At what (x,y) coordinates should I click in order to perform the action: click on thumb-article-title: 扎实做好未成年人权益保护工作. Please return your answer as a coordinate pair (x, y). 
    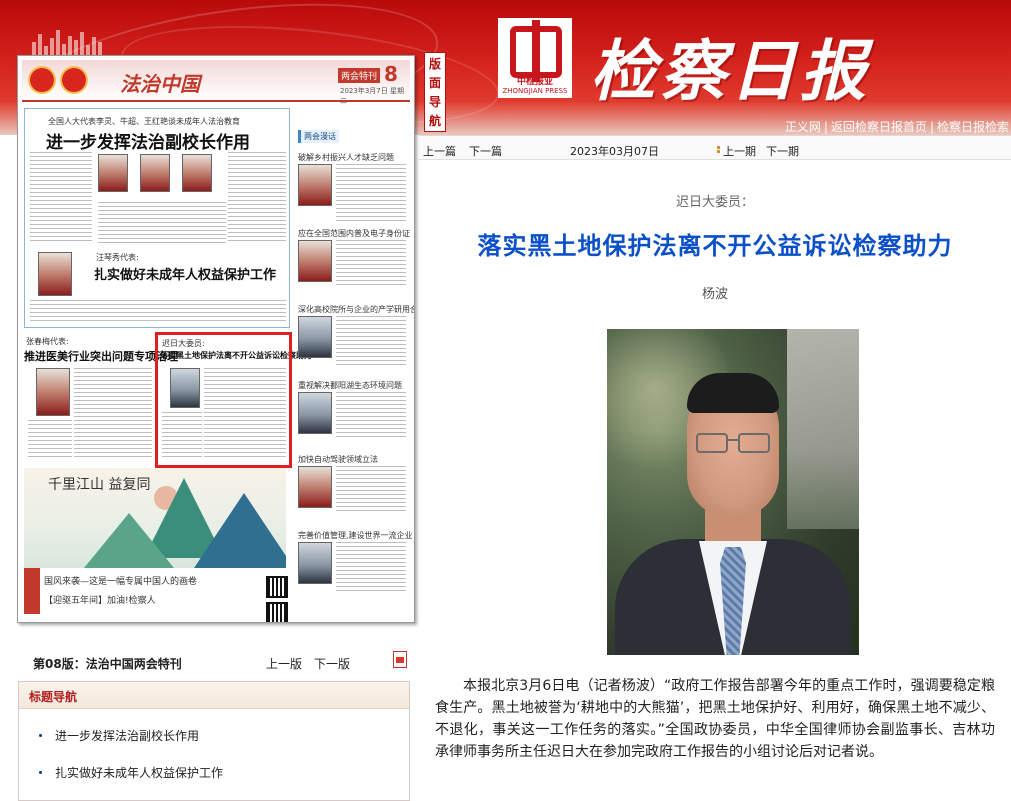
    Looking at the image, I should click on (185, 273).